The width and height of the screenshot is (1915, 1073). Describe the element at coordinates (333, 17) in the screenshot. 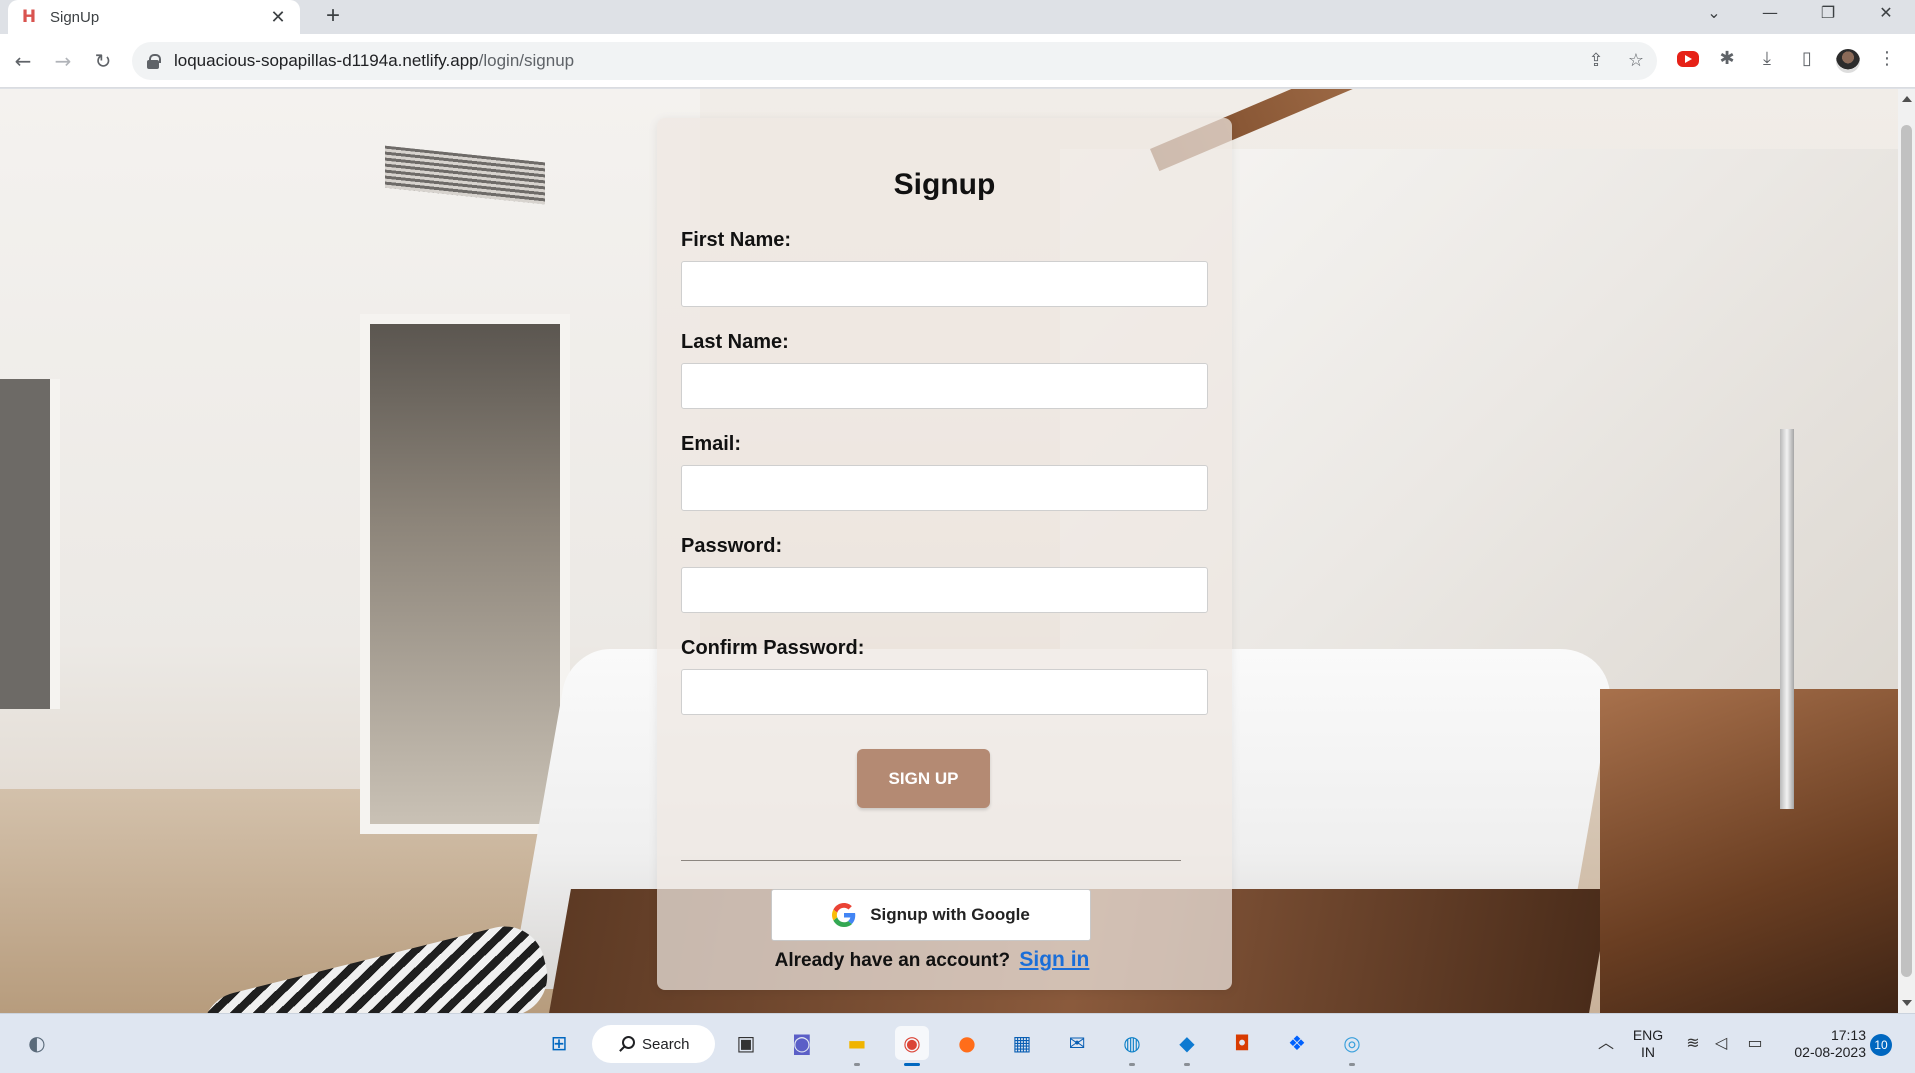

I see `new-tab-button: +` at that location.